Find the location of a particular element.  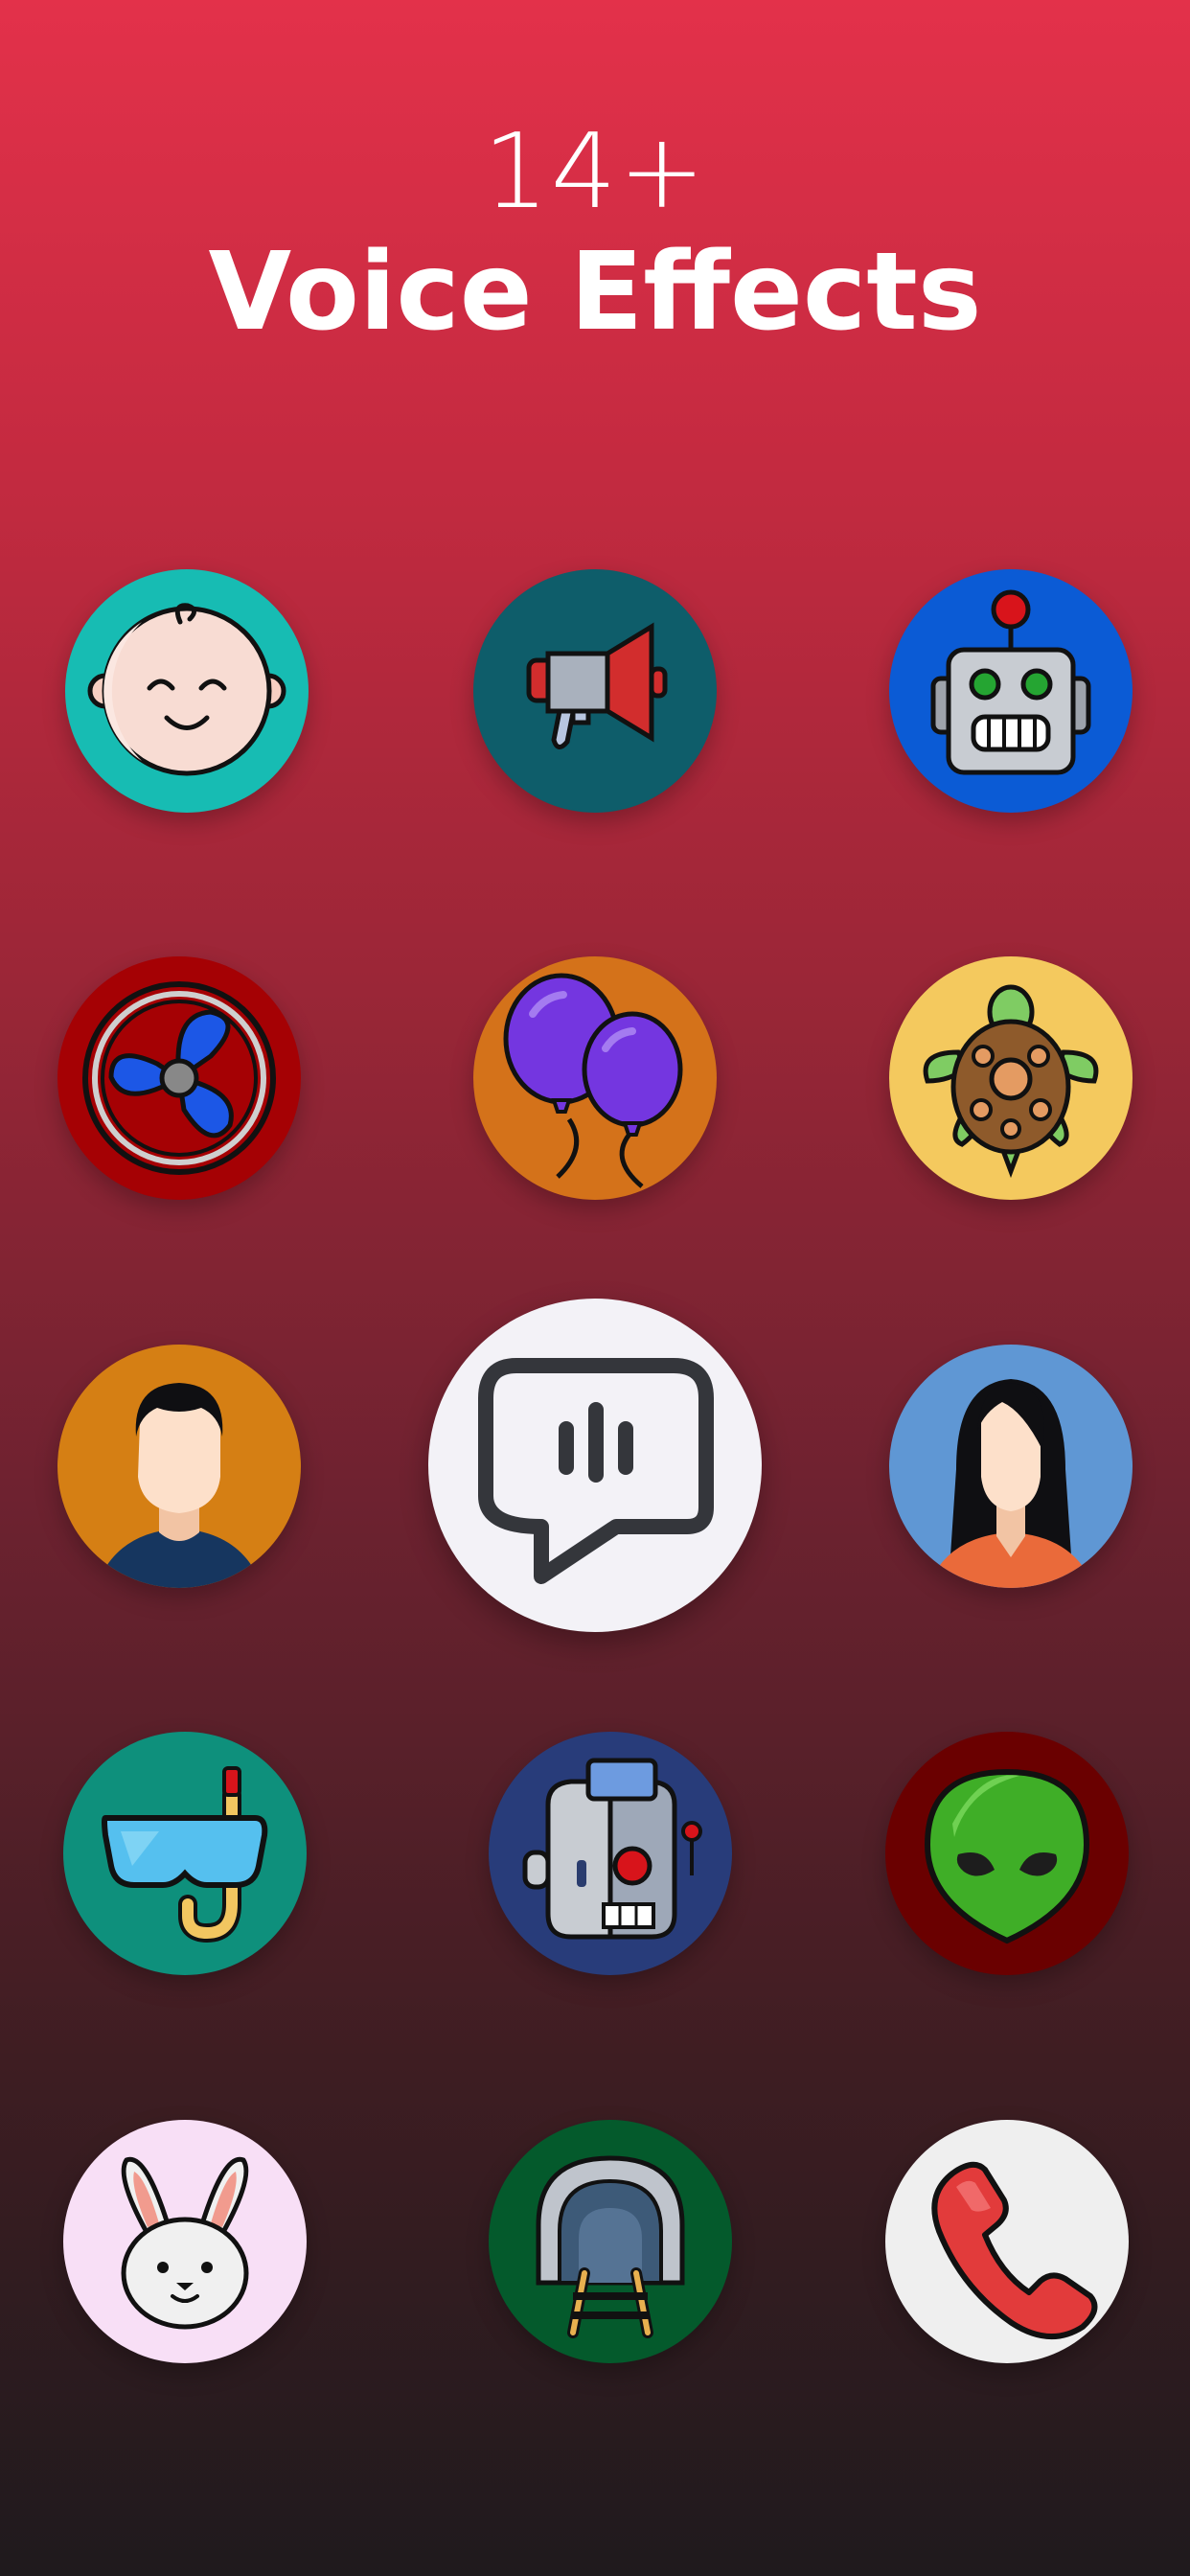

effect-woman-button is located at coordinates (1011, 1466).